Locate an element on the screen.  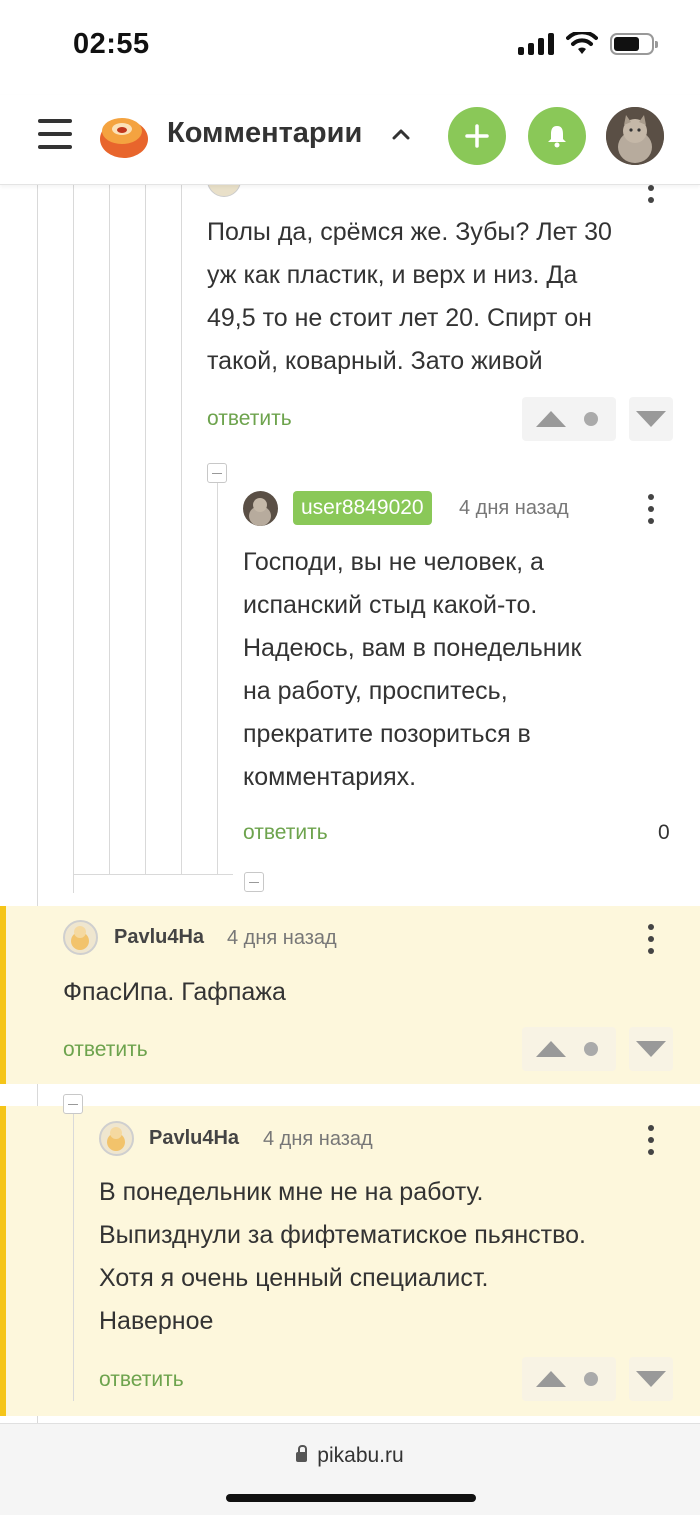
comment-line: испанский стыд какой-то. is located at coordinates (390, 605).